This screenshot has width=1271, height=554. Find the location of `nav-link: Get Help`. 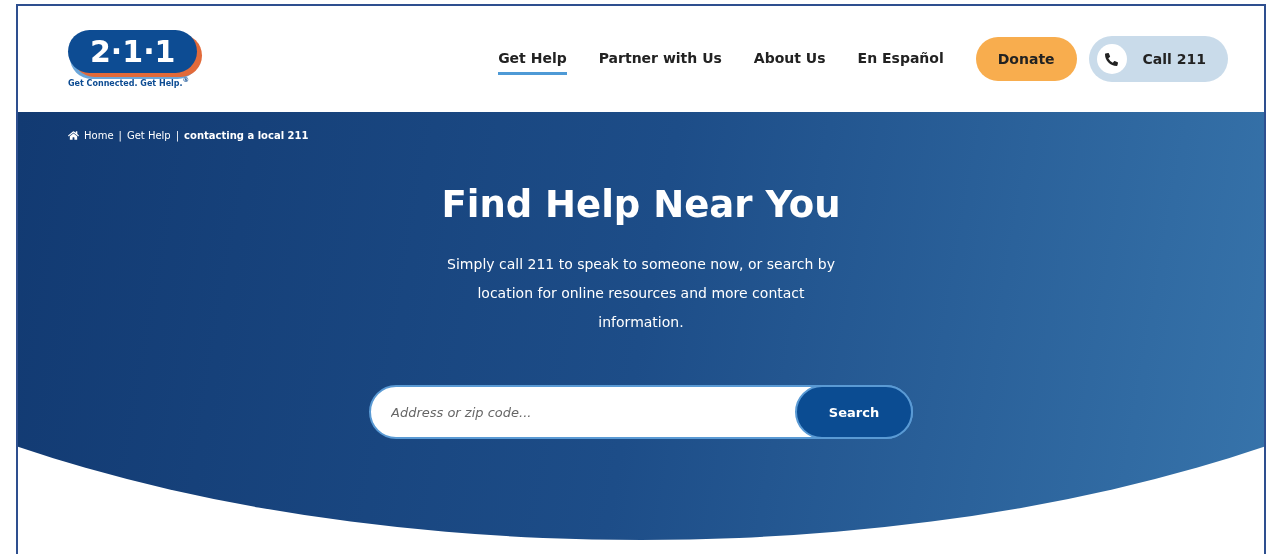

nav-link: Get Help is located at coordinates (532, 59).